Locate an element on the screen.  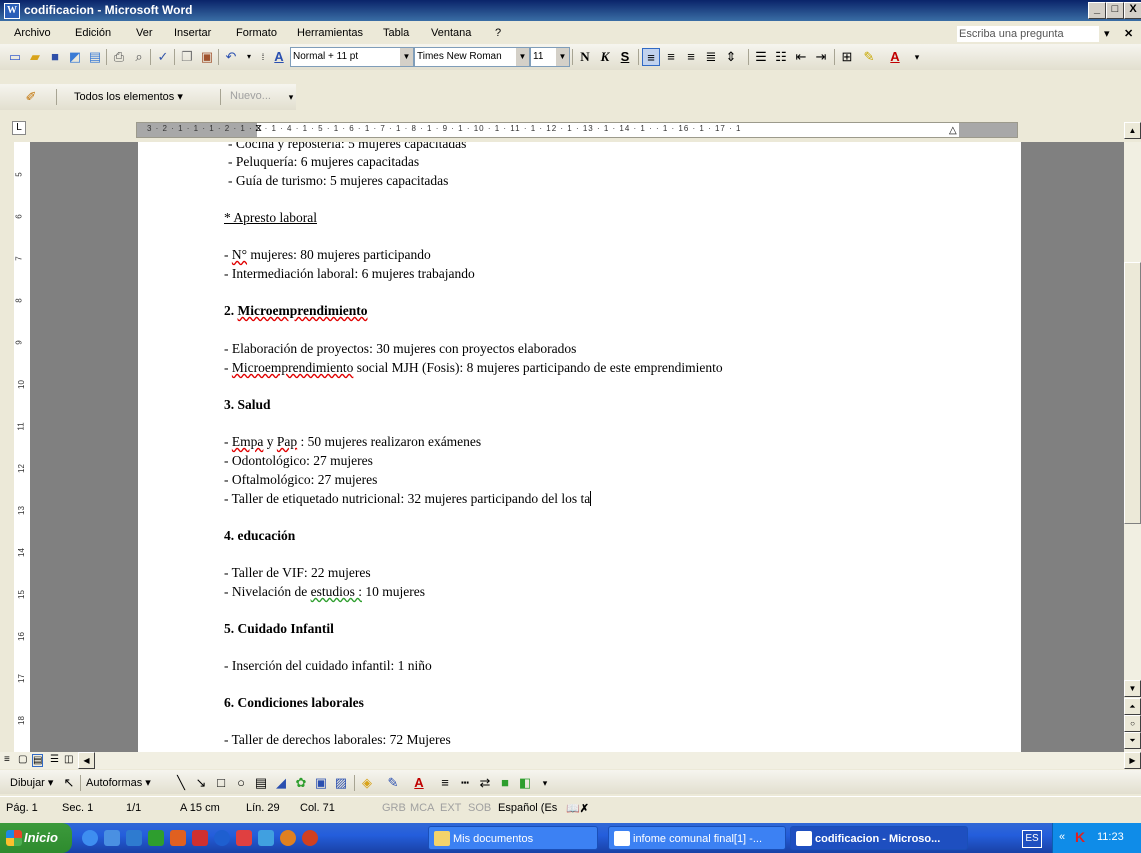
scroll-thumb is located at coordinates (1132, 393).